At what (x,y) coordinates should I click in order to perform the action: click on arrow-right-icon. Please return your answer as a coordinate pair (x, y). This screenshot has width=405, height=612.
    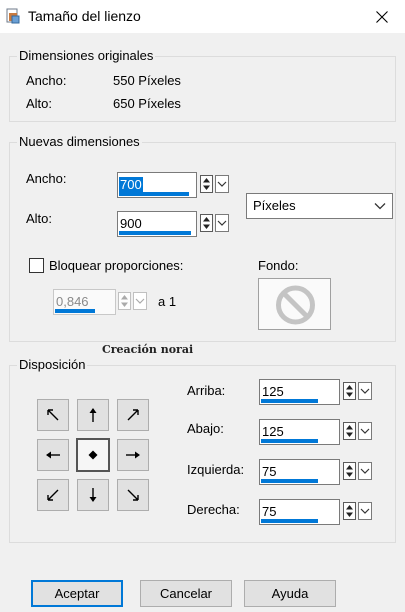
    Looking at the image, I should click on (133, 455).